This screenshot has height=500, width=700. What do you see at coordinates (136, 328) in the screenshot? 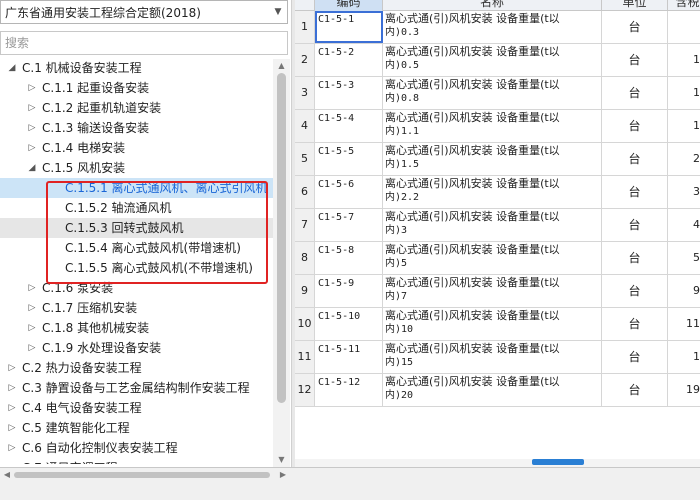
I see `tree-node: ▷ C.1.8 其他机械安装` at bounding box center [136, 328].